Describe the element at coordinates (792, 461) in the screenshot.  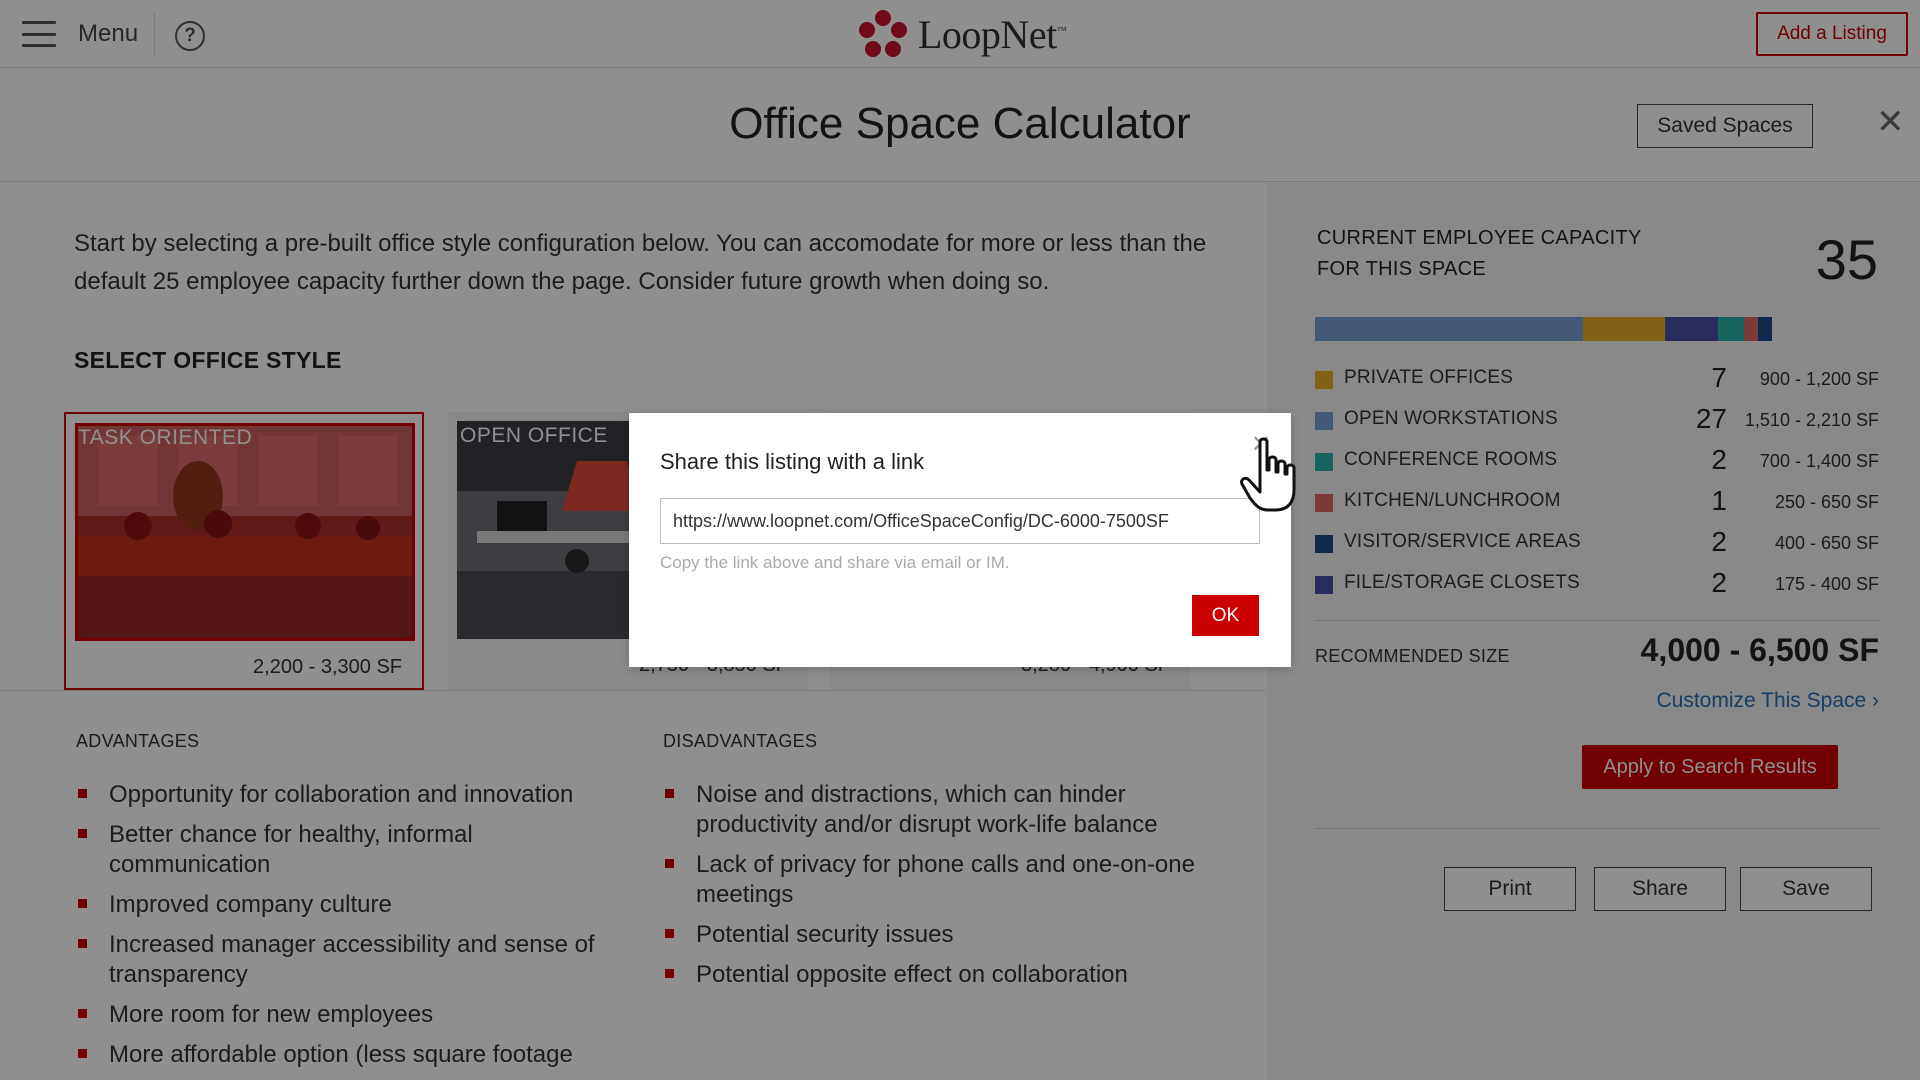
I see `dialog-title: Share this listing with a link` at that location.